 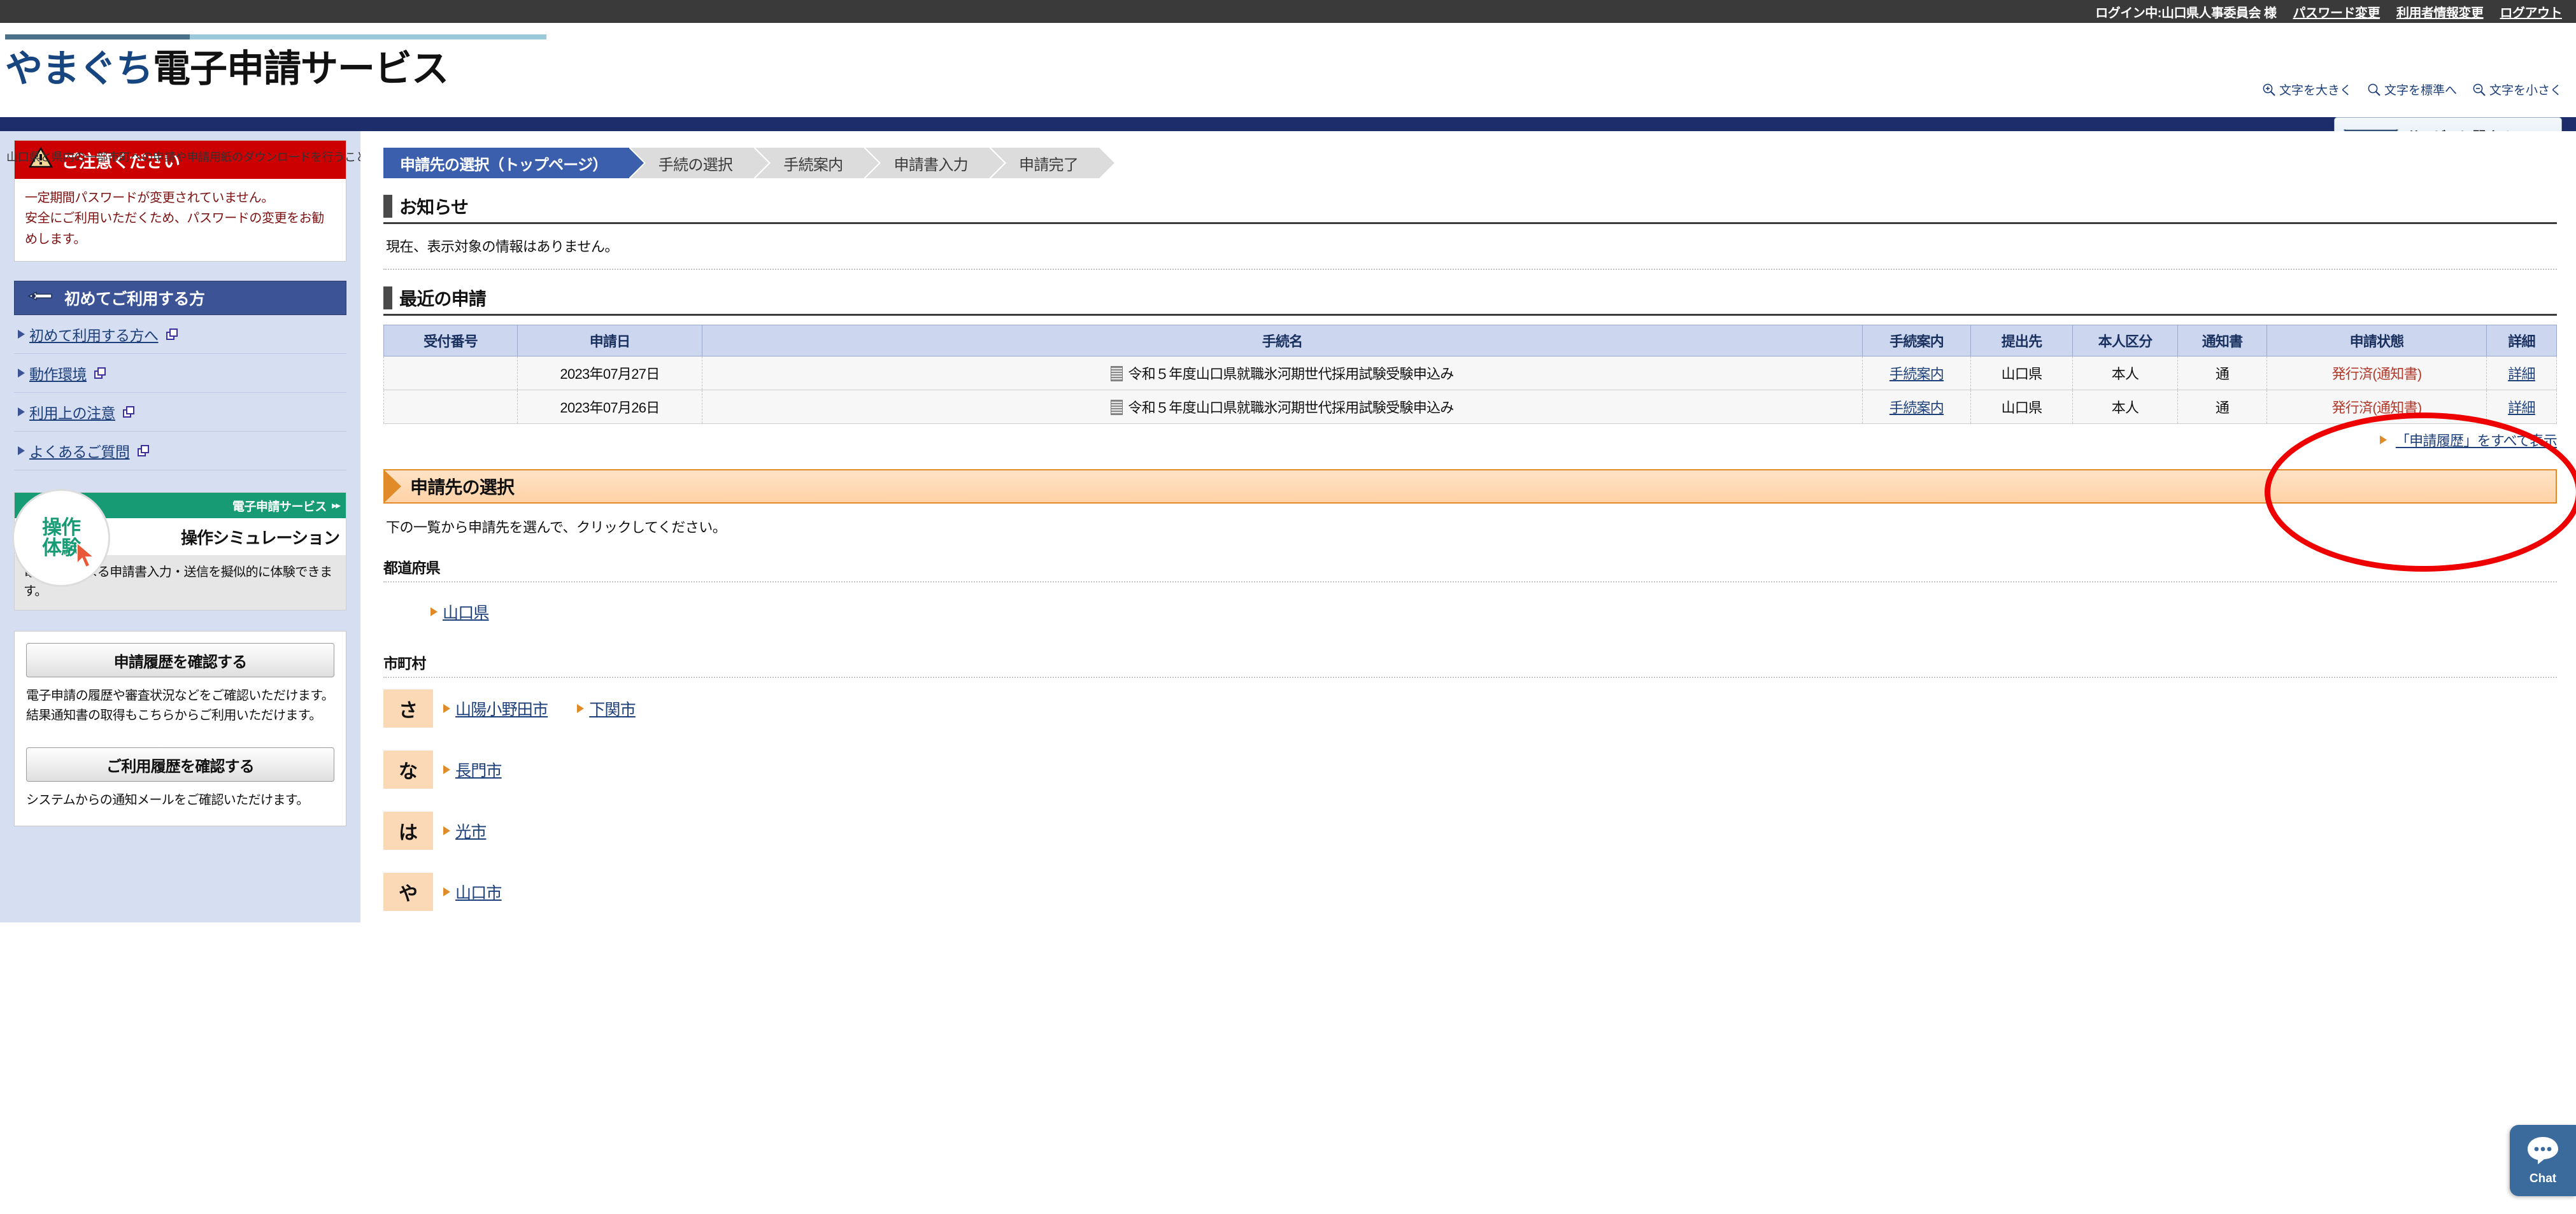 I want to click on link-faq: よくあるご質問, so click(x=80, y=451).